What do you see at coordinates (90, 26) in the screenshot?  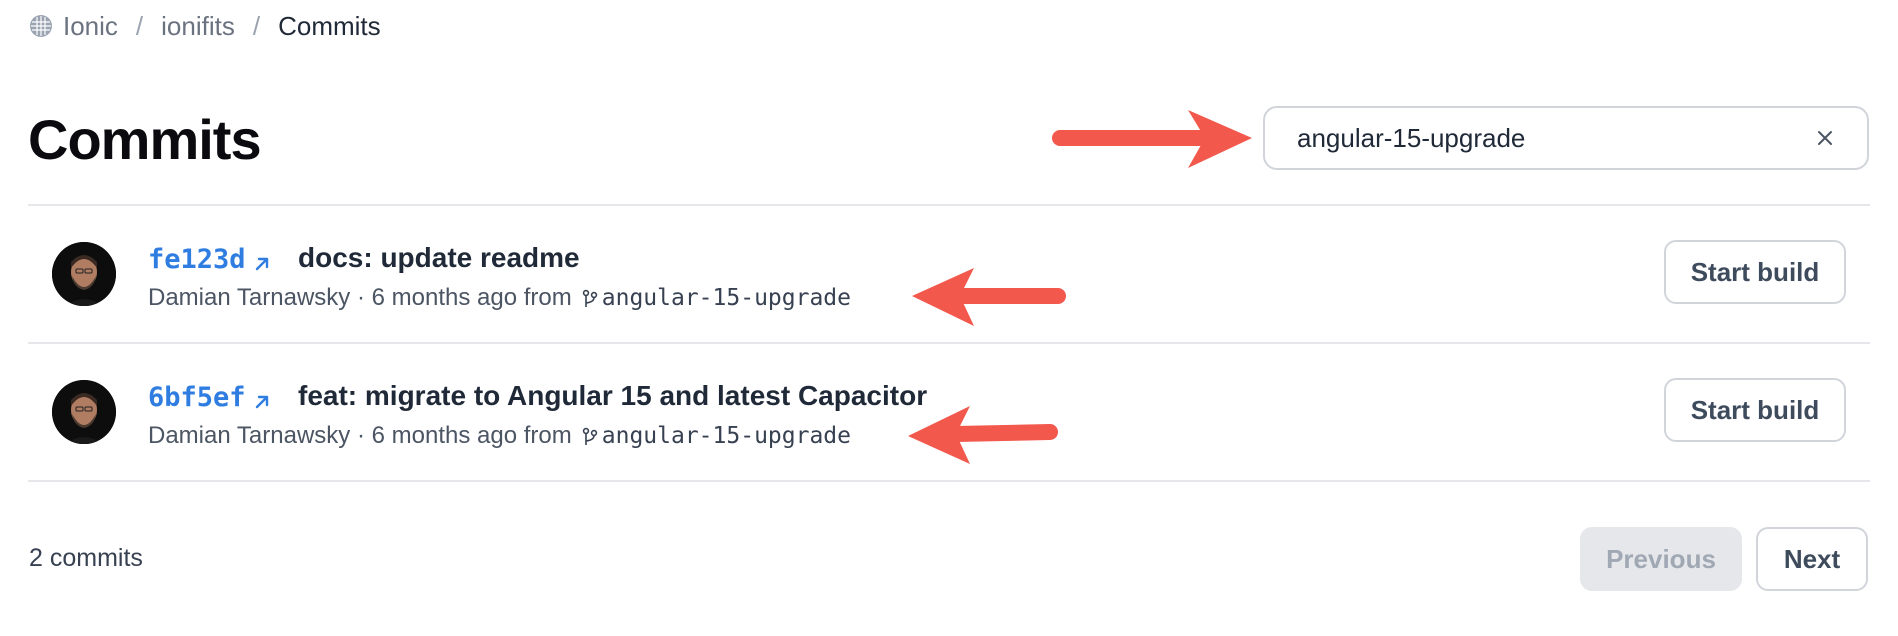 I see `breadcrumb-org-link: Ionic` at bounding box center [90, 26].